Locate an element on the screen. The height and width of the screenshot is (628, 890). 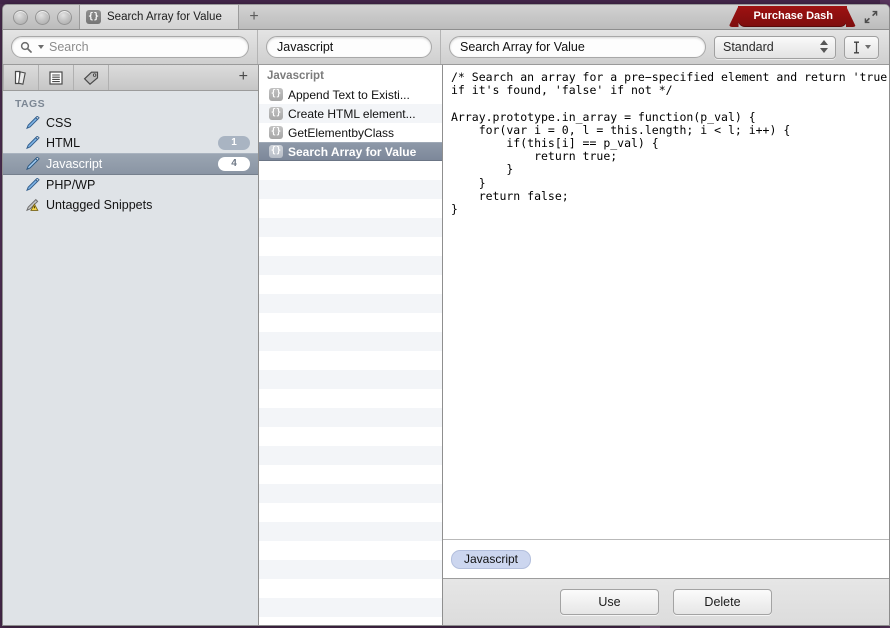
fullscreen-icon is located at coordinates (871, 17).